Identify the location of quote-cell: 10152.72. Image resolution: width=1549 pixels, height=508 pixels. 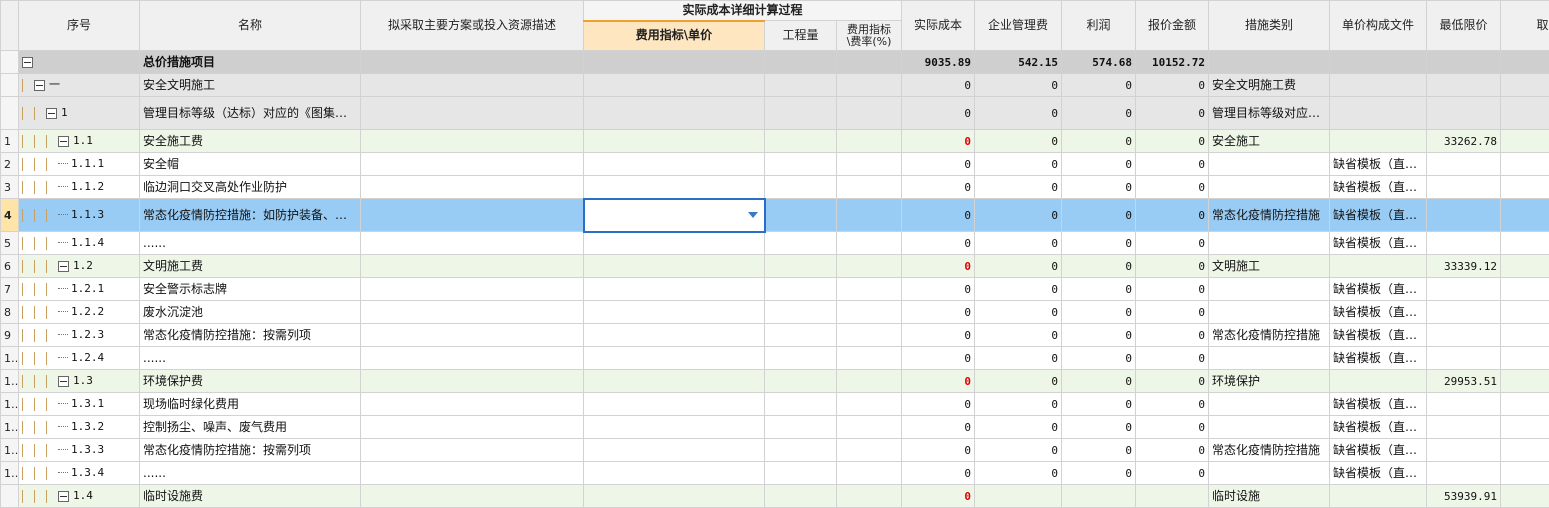
(1172, 62).